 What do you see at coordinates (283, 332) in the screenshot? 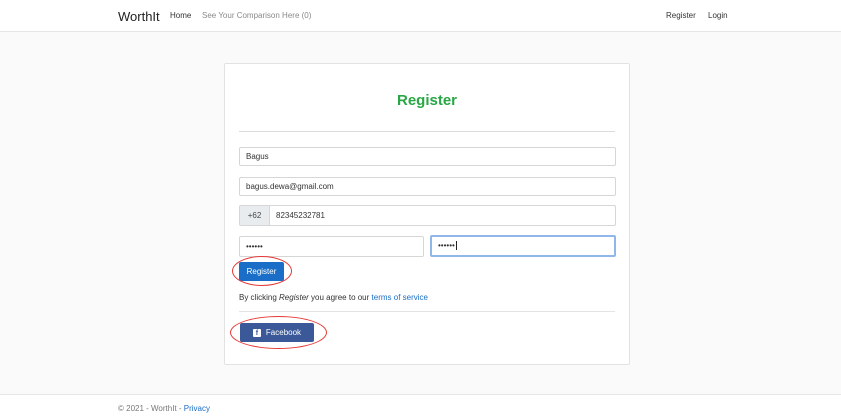
I see `facebook-button-label: Facebook` at bounding box center [283, 332].